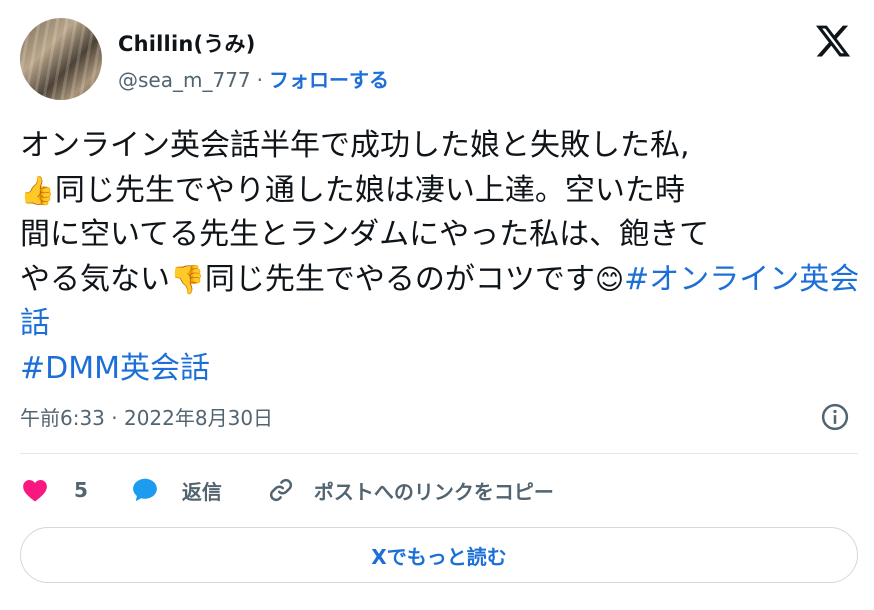 The height and width of the screenshot is (610, 874). Describe the element at coordinates (281, 490) in the screenshot. I see `link-icon` at that location.